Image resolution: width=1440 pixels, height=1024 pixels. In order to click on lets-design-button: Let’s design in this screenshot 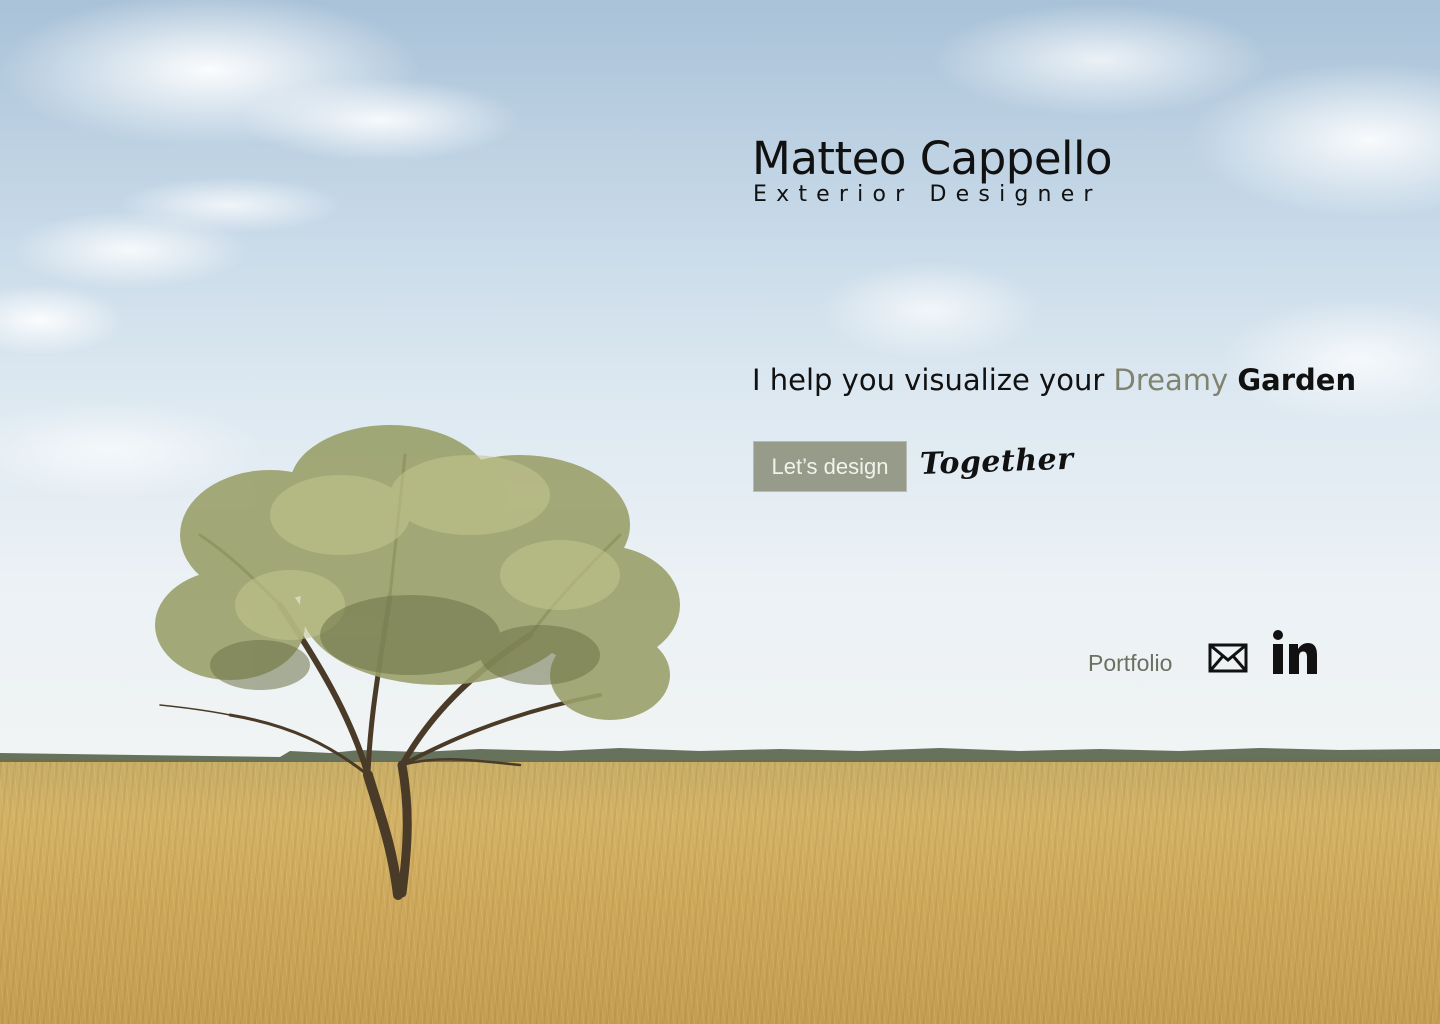, I will do `click(830, 466)`.